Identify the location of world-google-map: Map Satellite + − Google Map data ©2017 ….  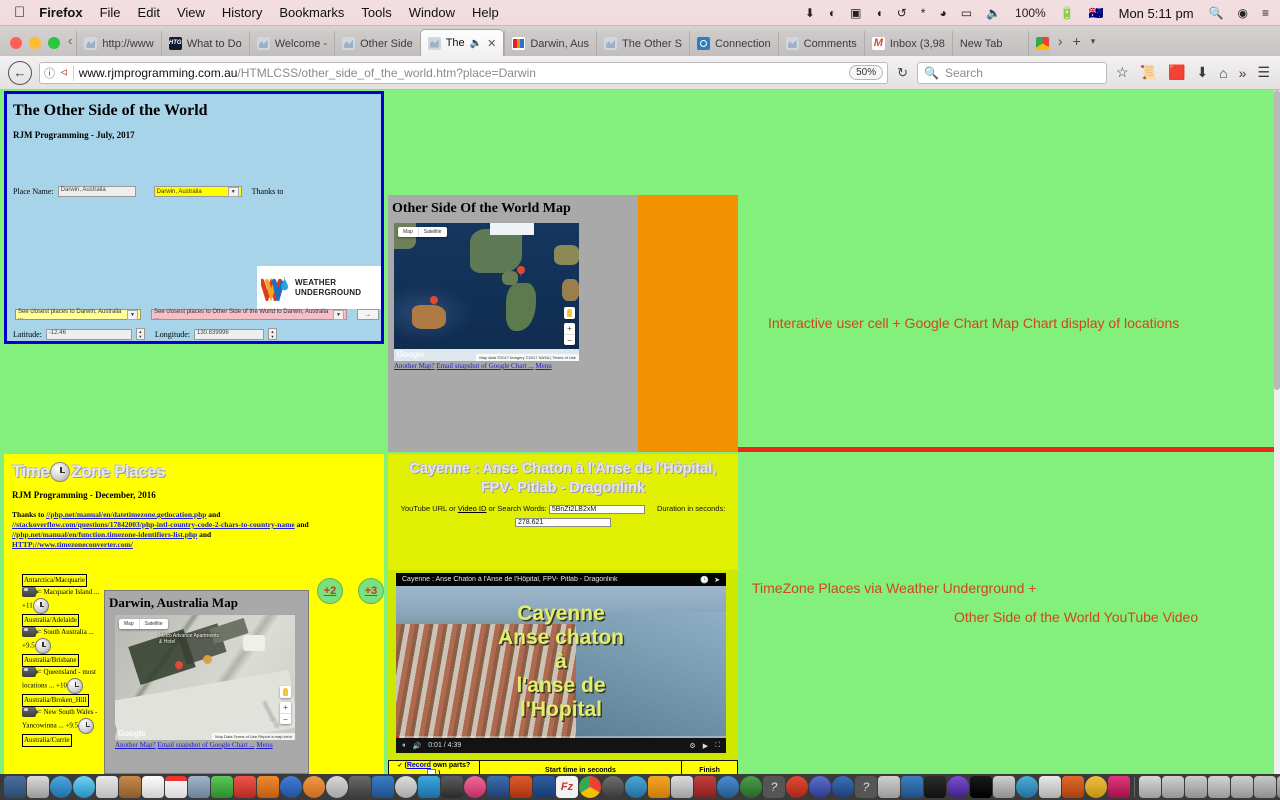
(486, 292).